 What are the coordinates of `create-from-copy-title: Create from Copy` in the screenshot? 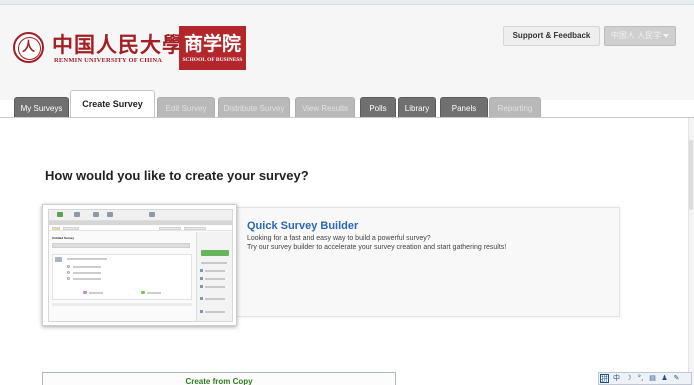 It's located at (219, 381).